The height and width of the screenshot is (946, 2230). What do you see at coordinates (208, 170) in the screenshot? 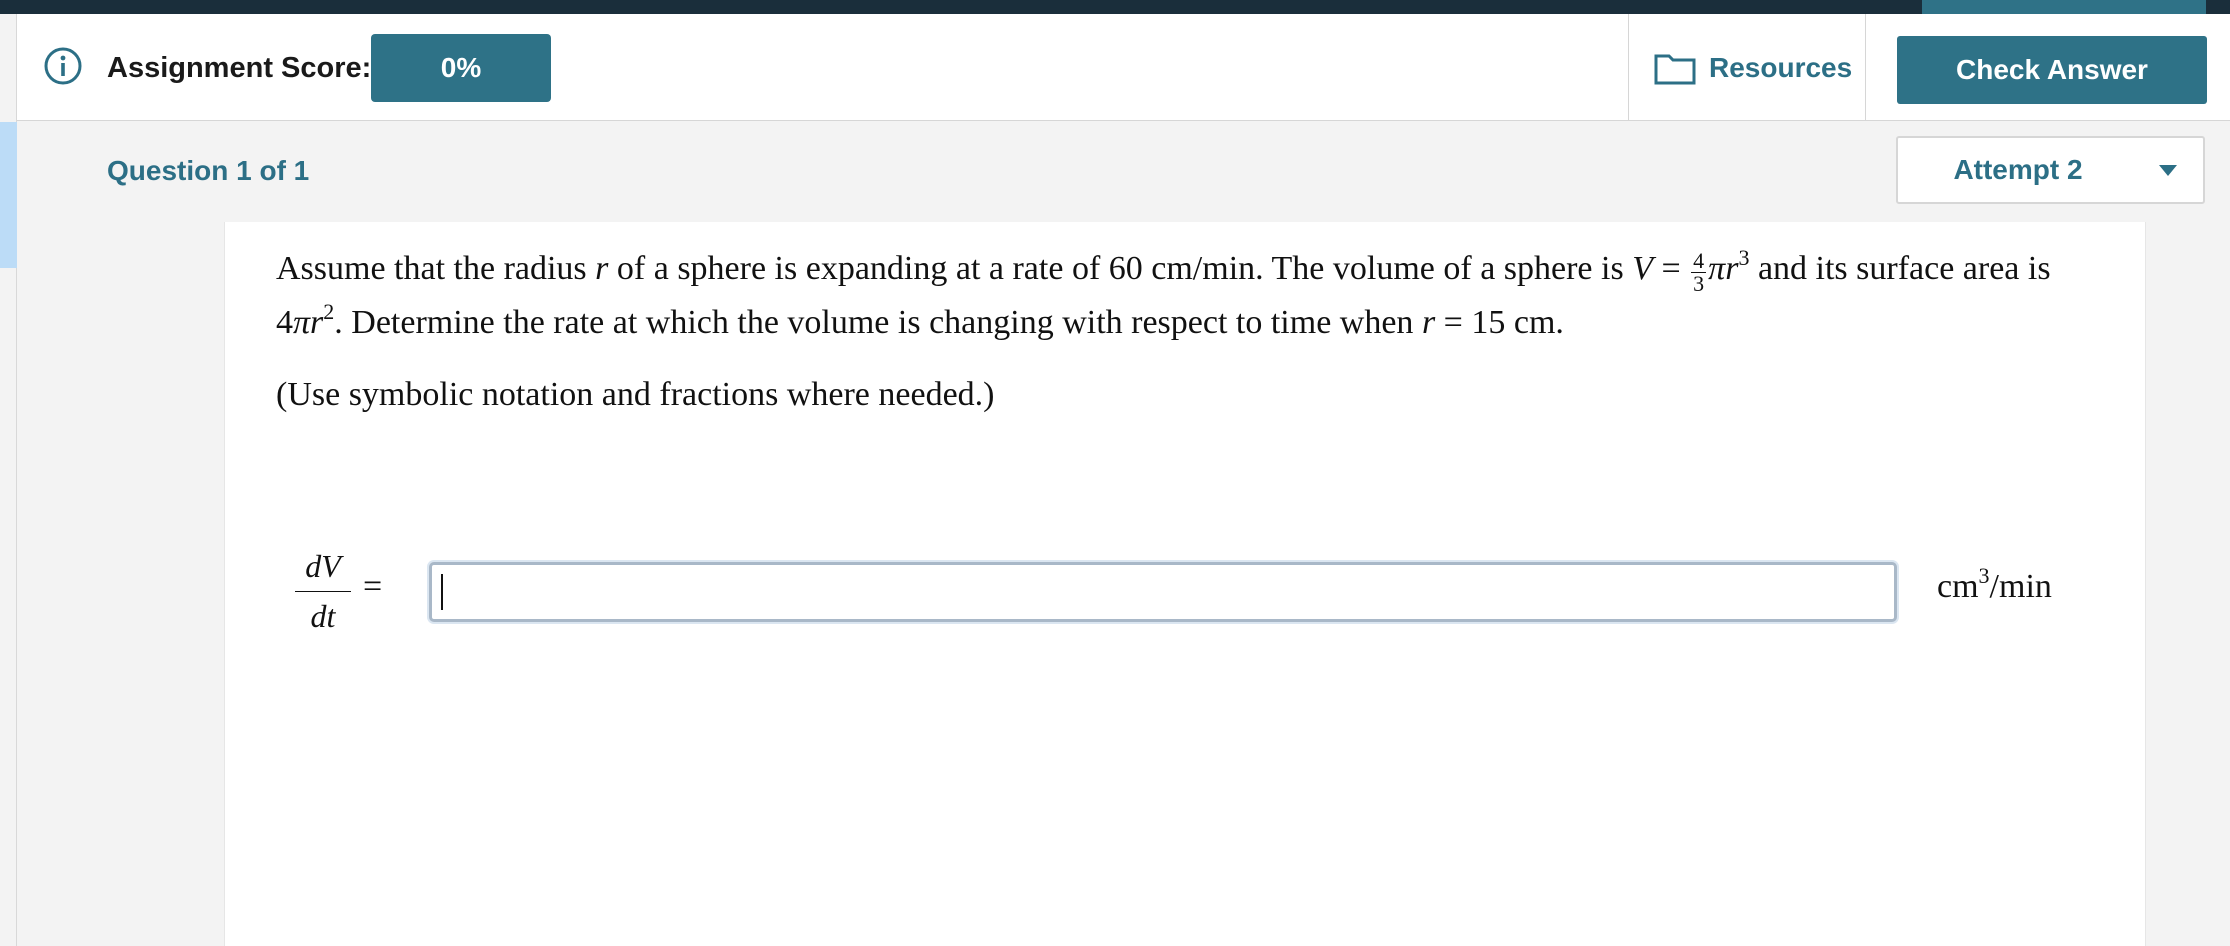
I see `question-counter: Question 1 of 1` at bounding box center [208, 170].